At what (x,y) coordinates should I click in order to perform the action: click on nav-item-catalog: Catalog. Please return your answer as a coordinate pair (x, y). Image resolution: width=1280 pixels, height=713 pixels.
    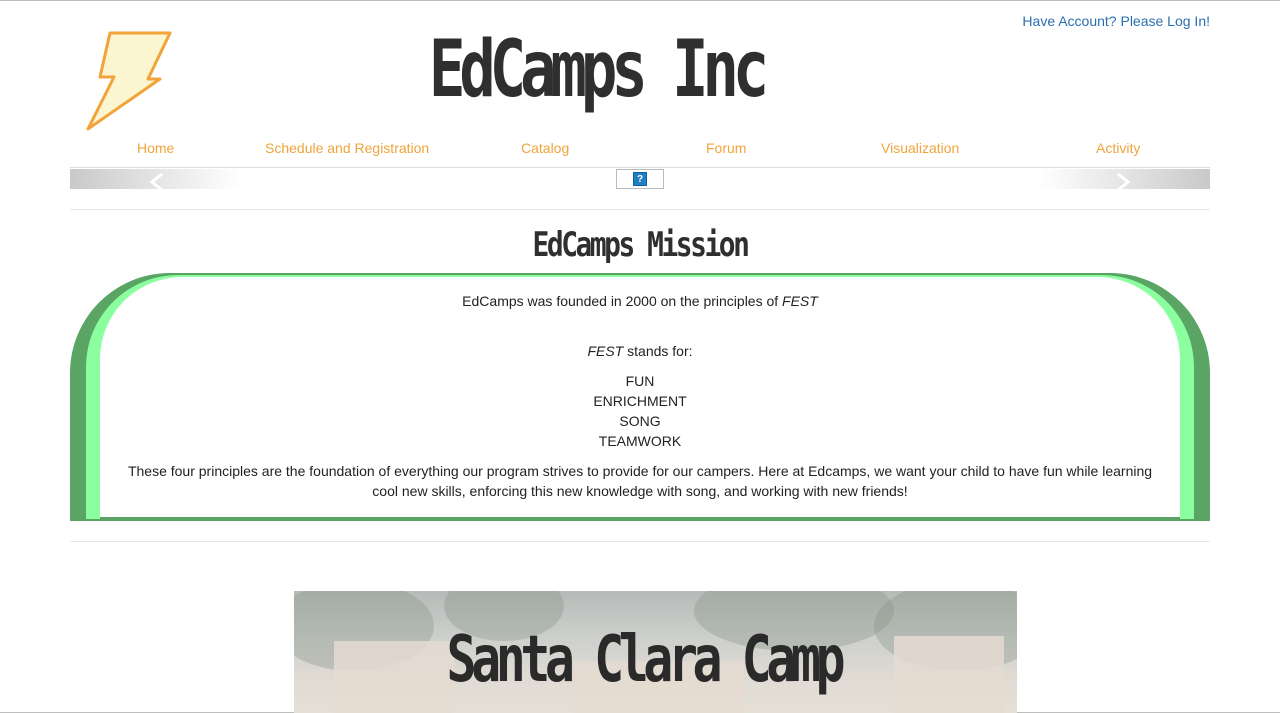
    Looking at the image, I should click on (545, 148).